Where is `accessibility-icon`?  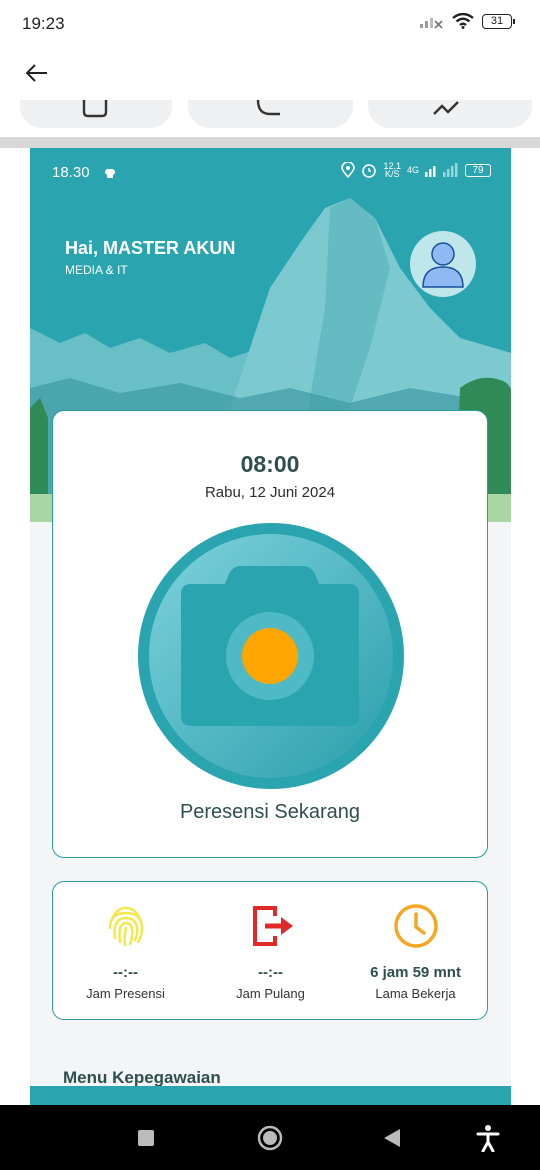 accessibility-icon is located at coordinates (488, 1138).